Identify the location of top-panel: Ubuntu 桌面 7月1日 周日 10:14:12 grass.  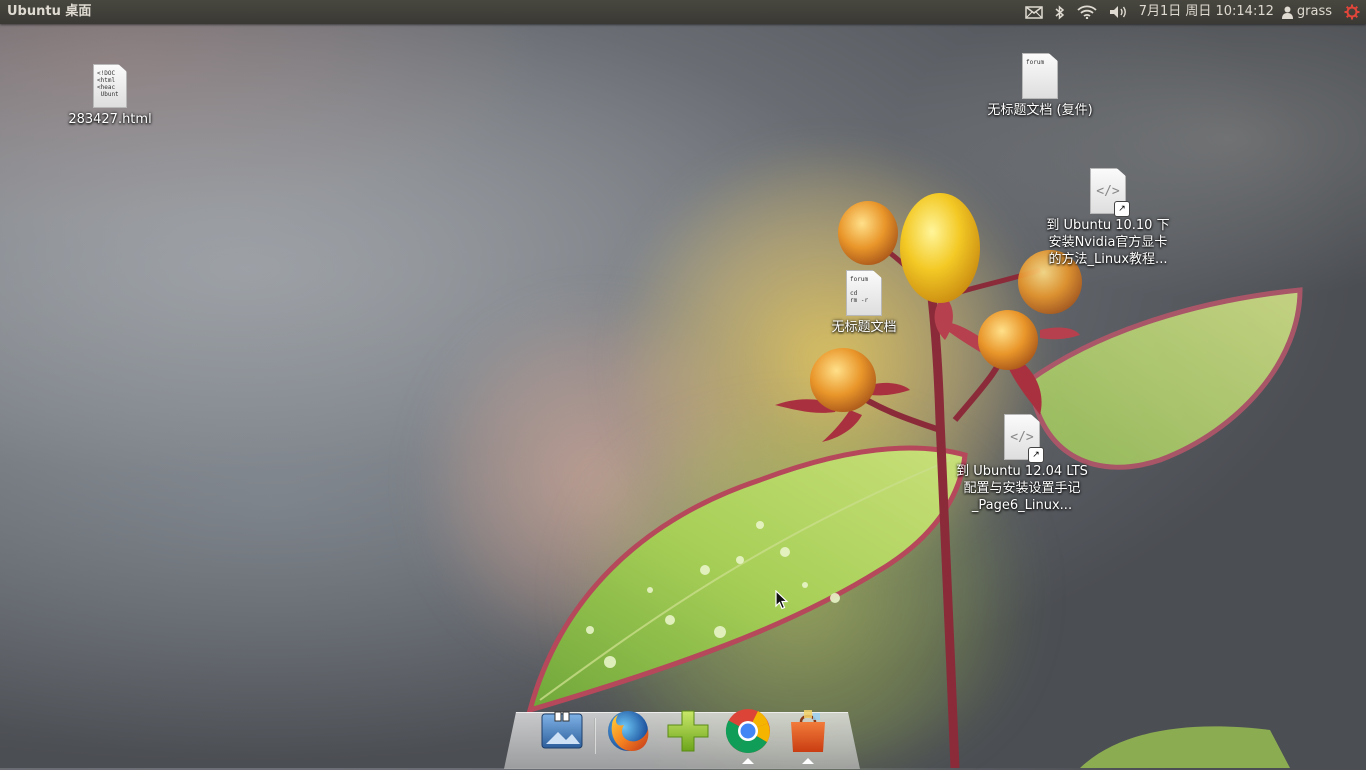
(683, 12).